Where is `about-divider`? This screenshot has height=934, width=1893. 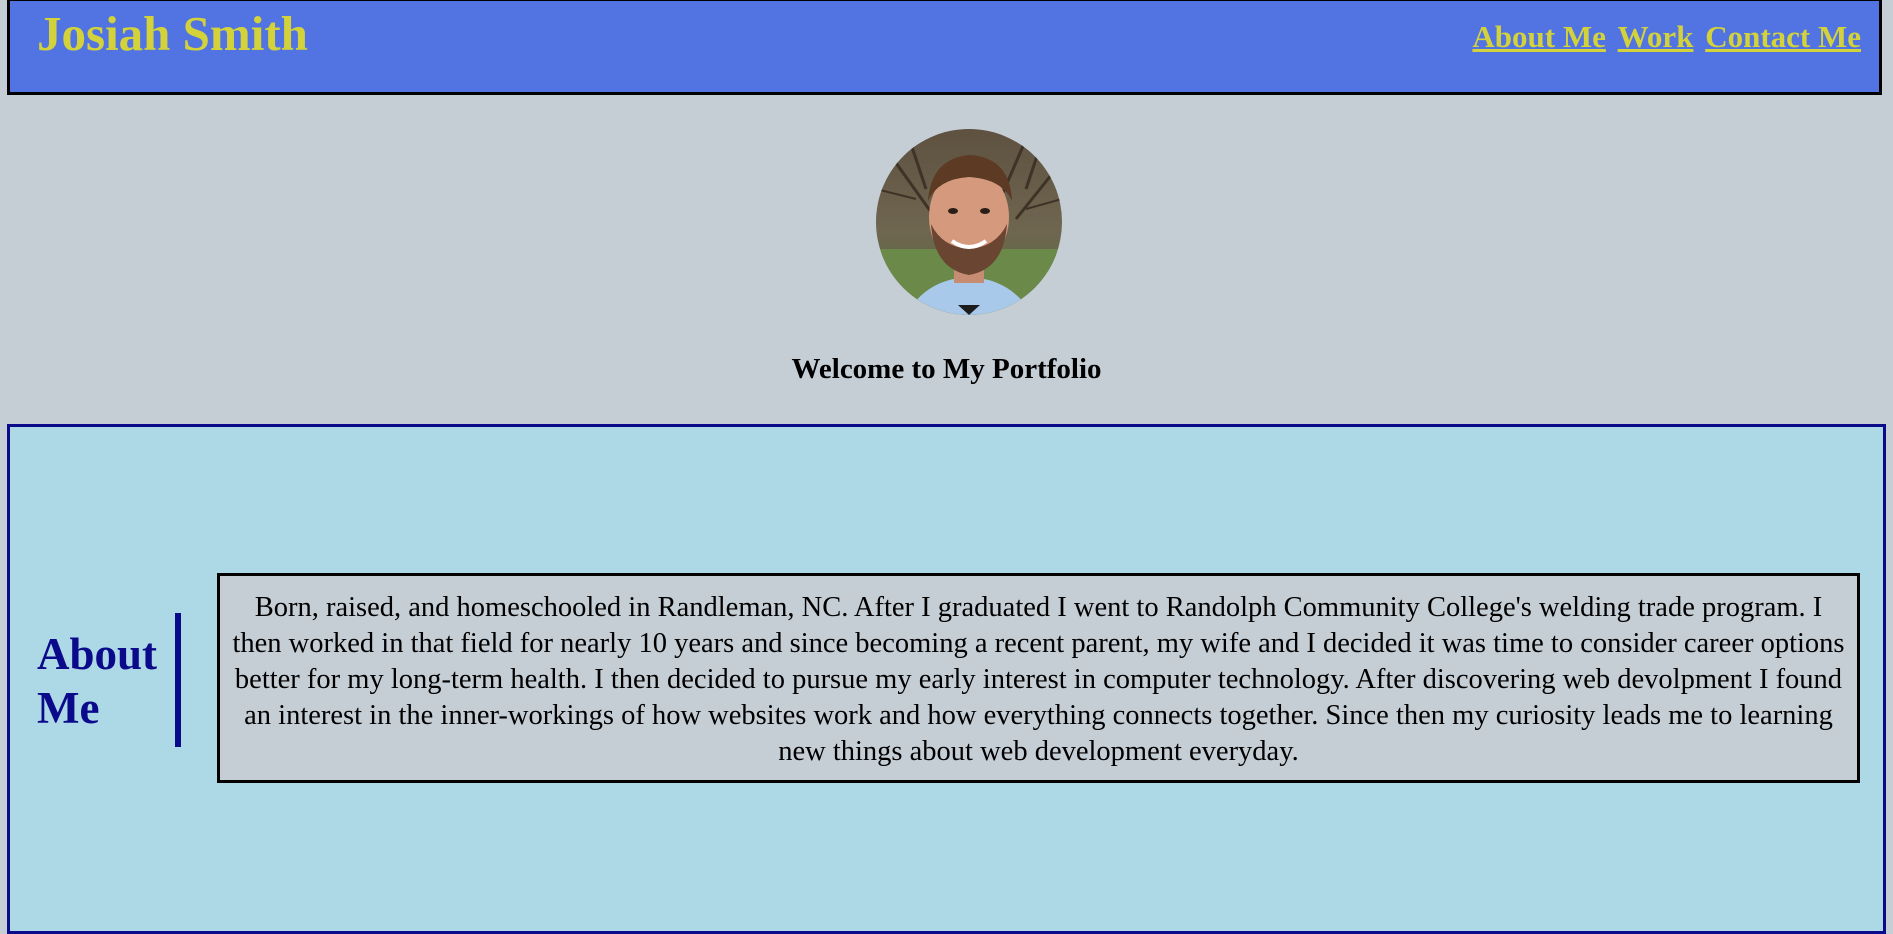 about-divider is located at coordinates (178, 680).